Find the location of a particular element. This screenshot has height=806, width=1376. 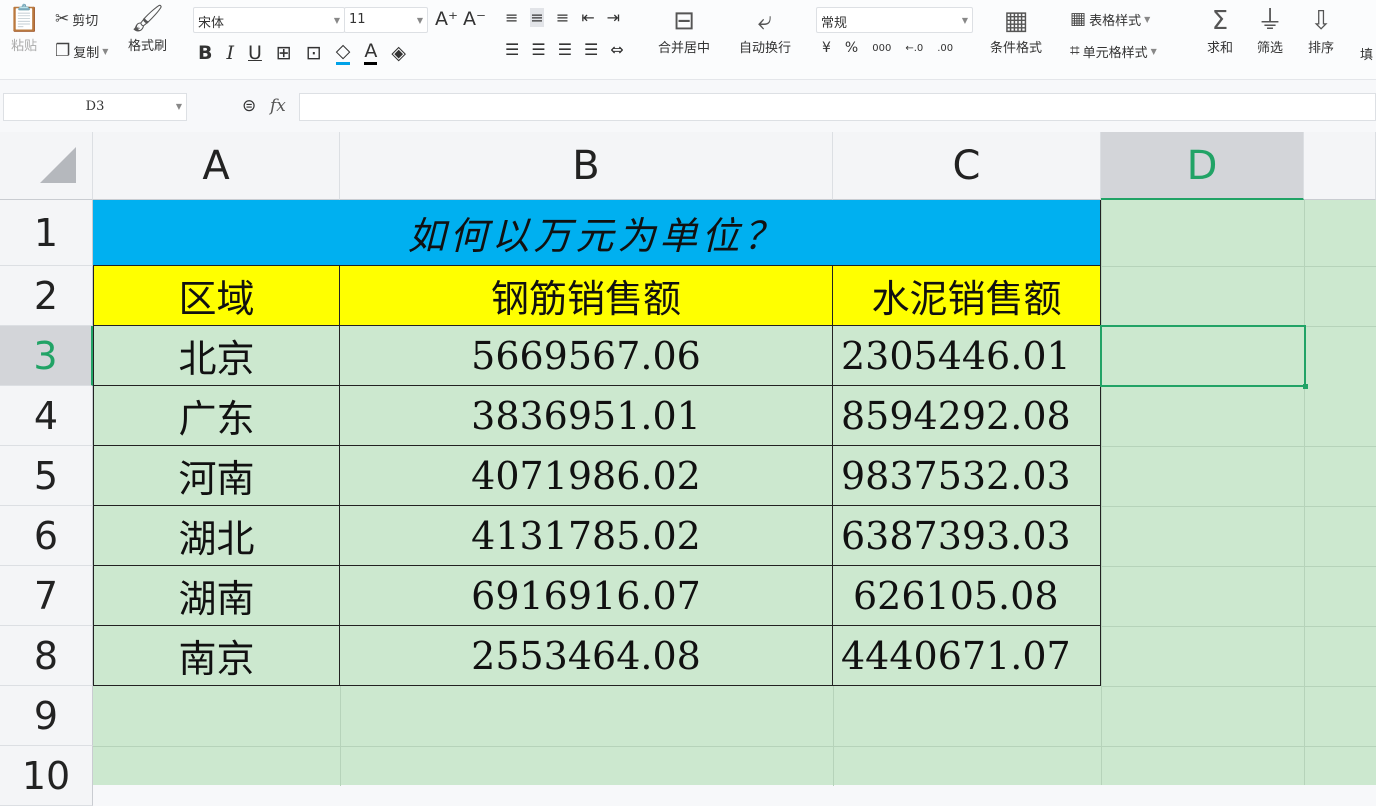

cell-style-button: ⌗ 单元格样式 ▼ is located at coordinates (1113, 51).